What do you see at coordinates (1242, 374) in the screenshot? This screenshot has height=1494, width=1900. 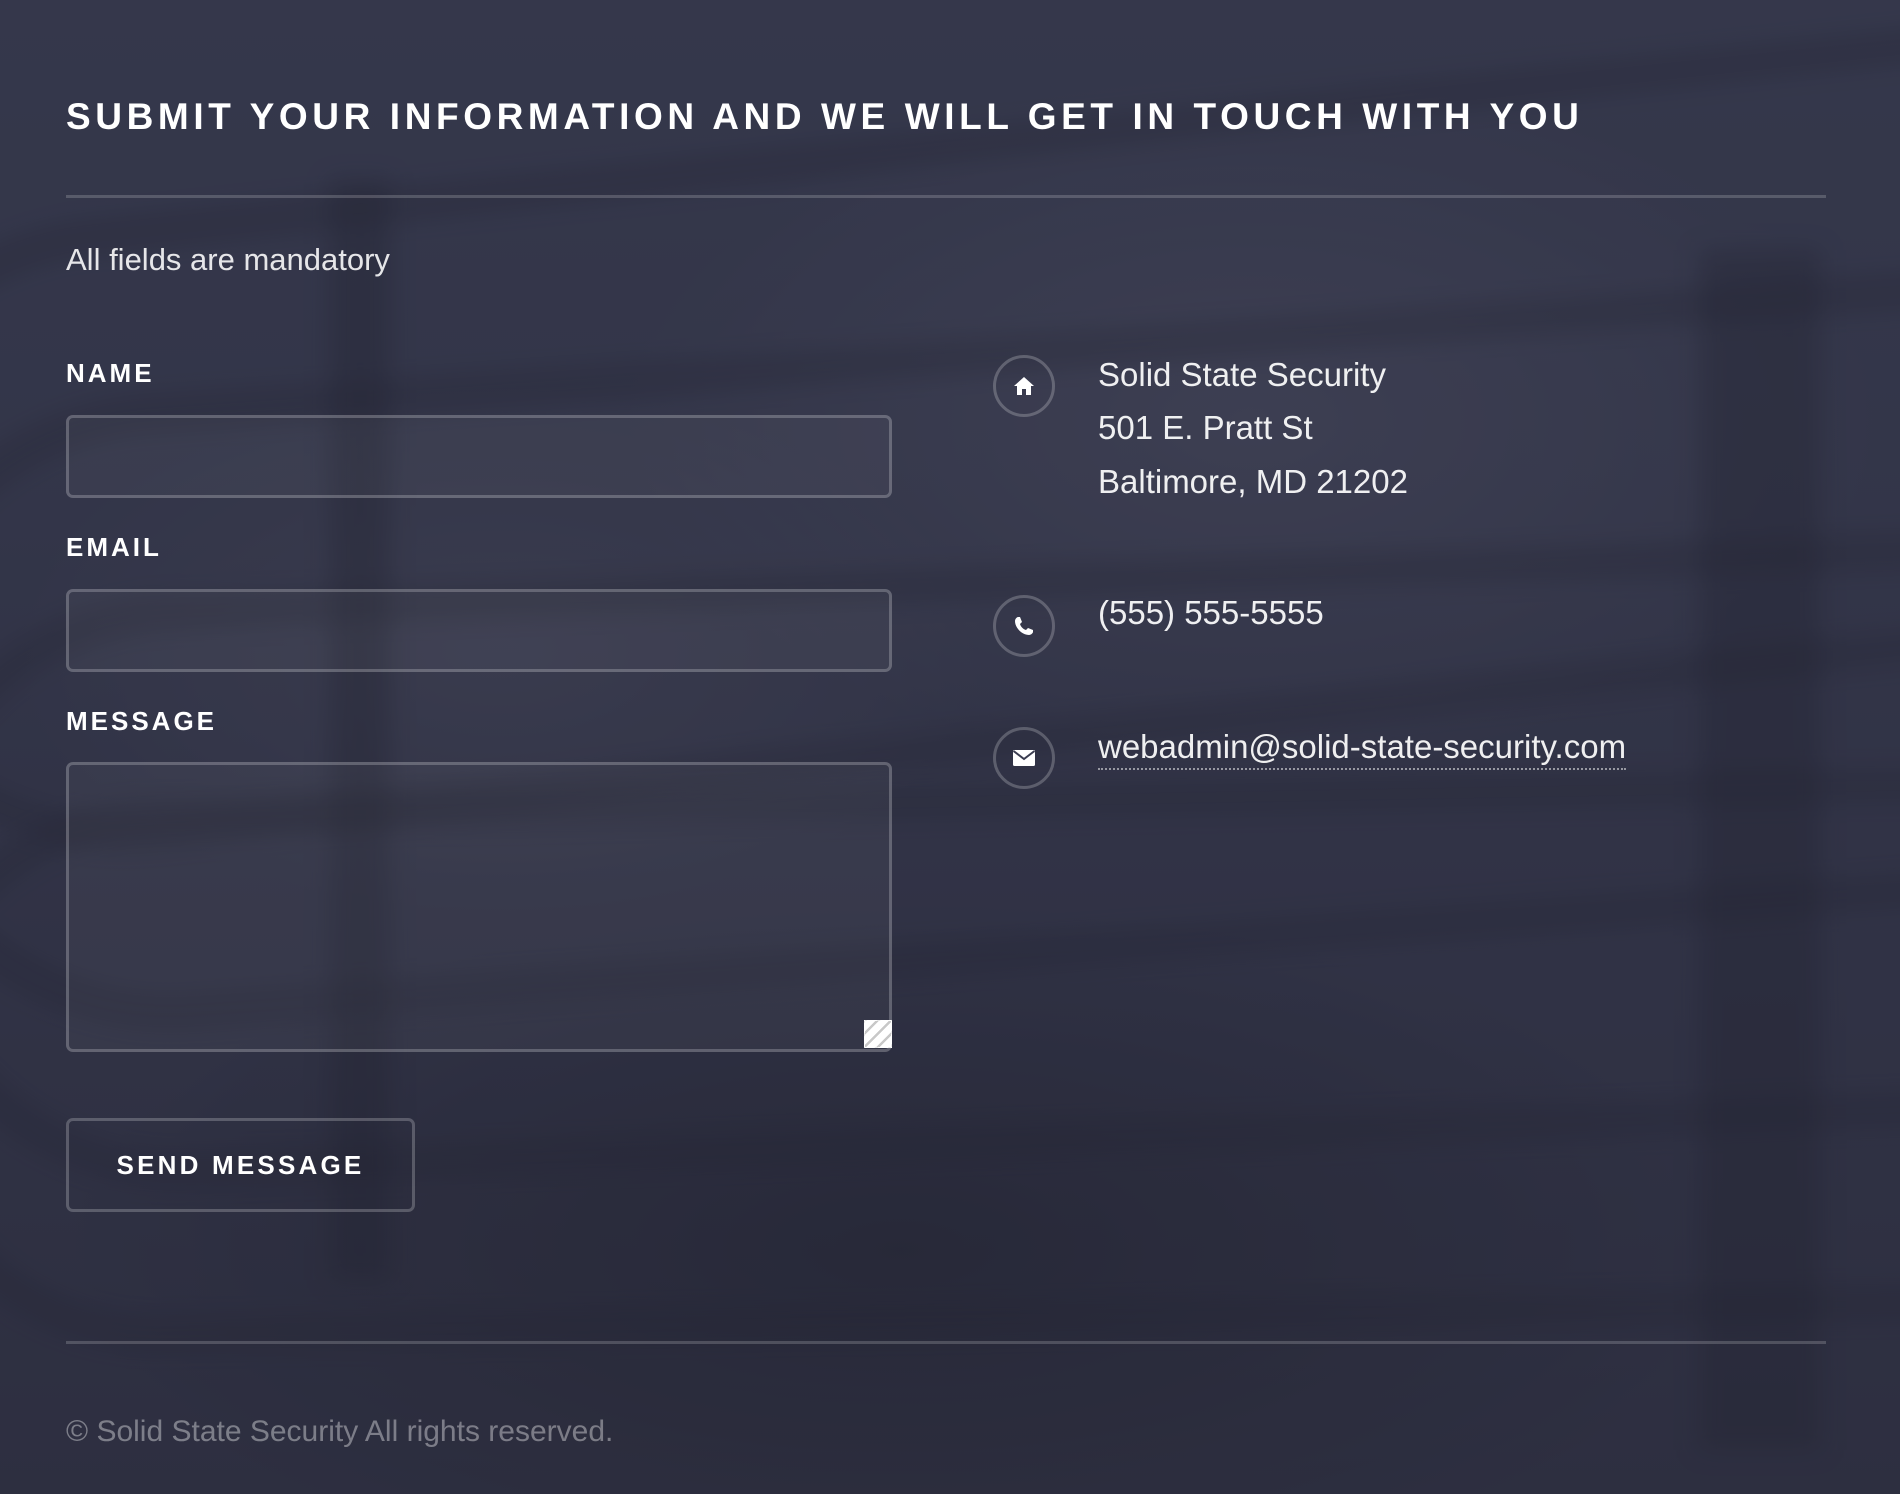 I see `company-name: Solid State Security` at bounding box center [1242, 374].